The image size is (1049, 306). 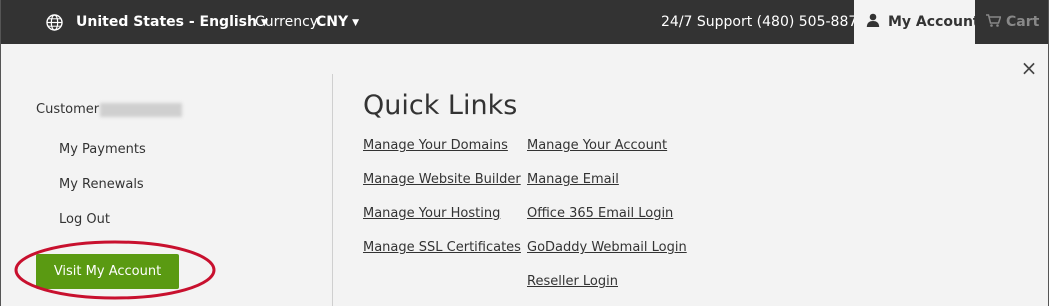 I want to click on quick-links-title: Quick Links, so click(x=440, y=105).